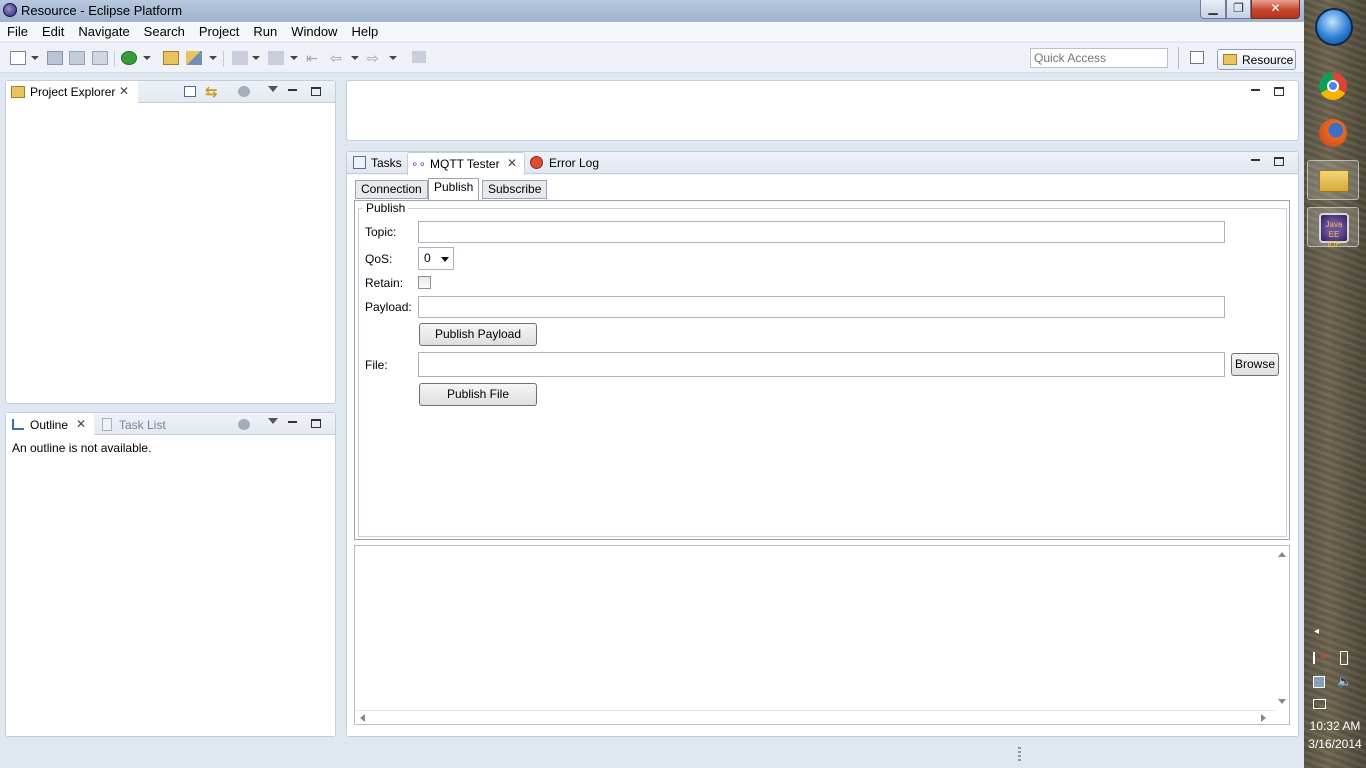  Describe the element at coordinates (1282, 627) in the screenshot. I see `log-vertical-scrollbar` at that location.